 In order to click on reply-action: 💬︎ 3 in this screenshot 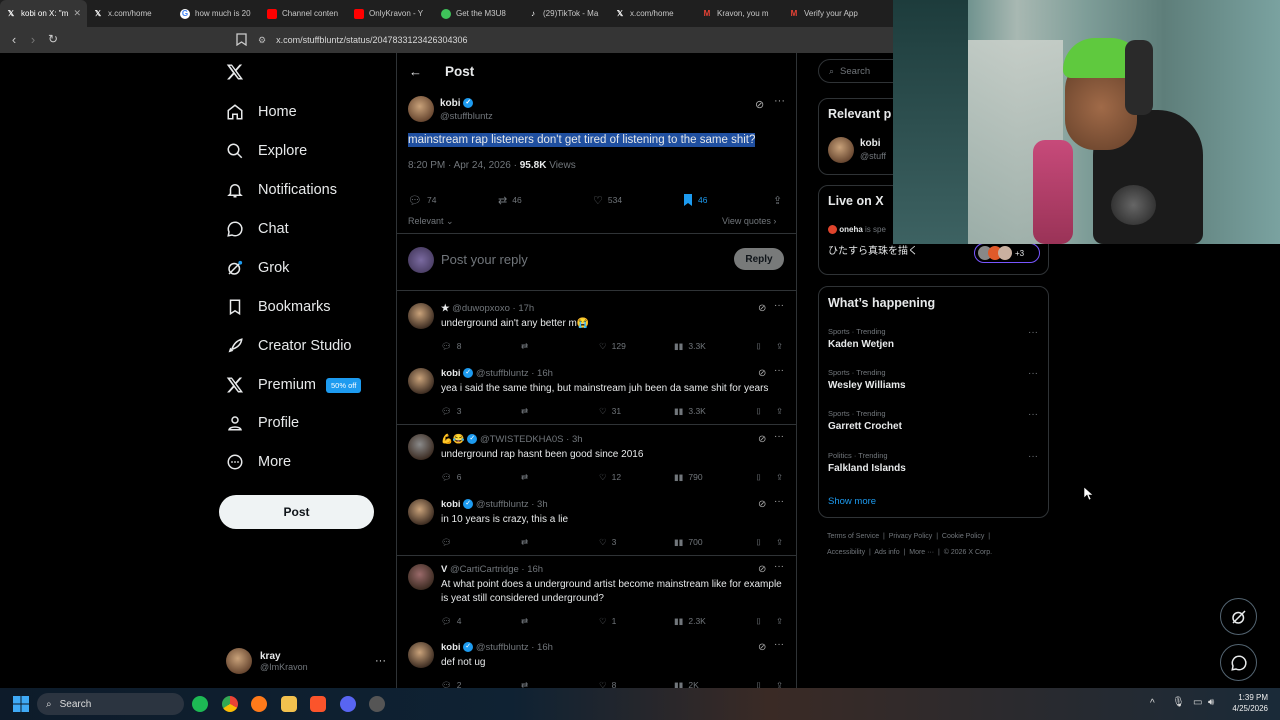, I will do `click(481, 411)`.